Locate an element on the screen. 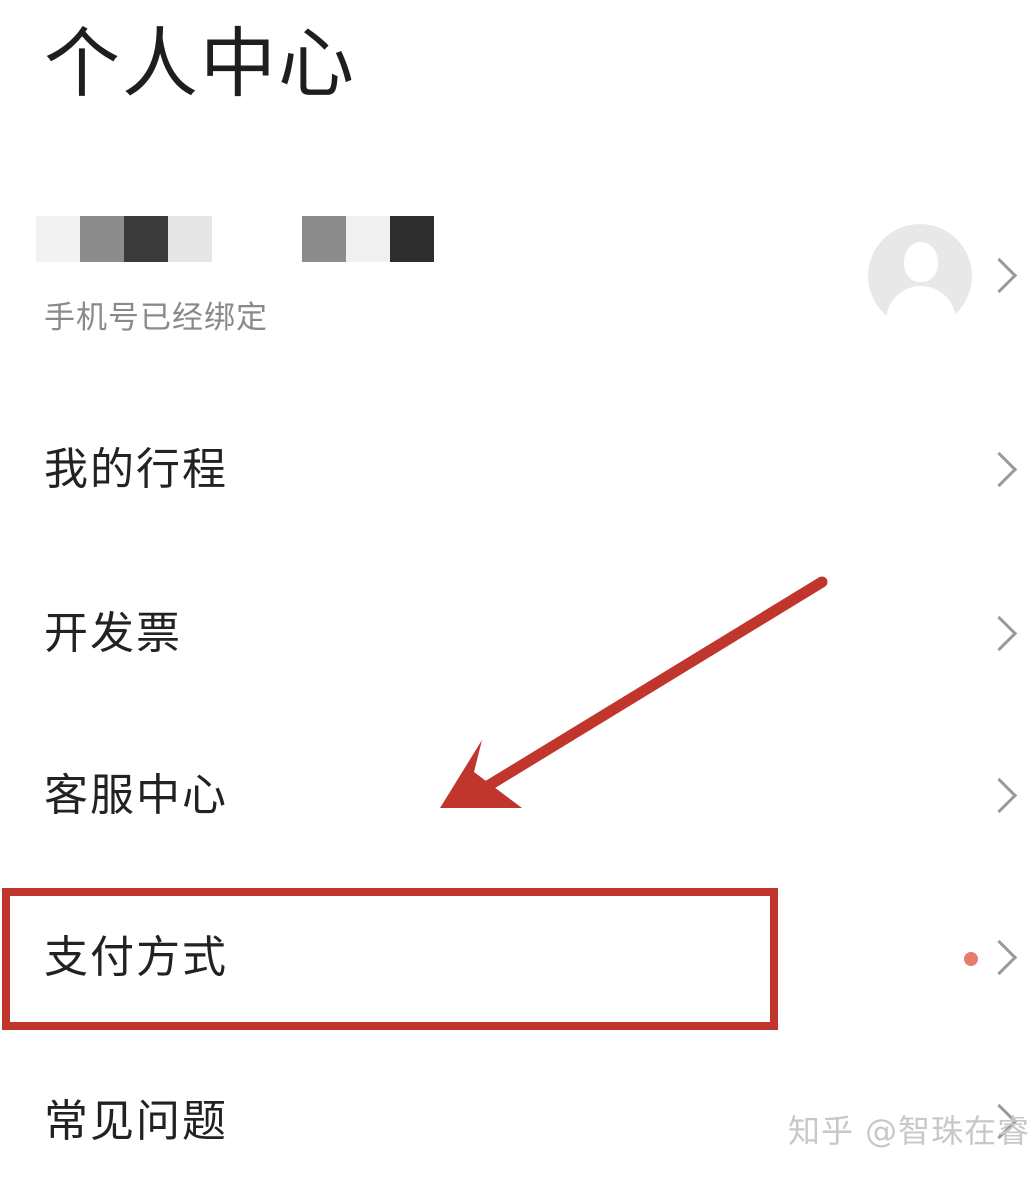 The image size is (1036, 1182). menu-item-label: 客服中心 is located at coordinates (136, 795).